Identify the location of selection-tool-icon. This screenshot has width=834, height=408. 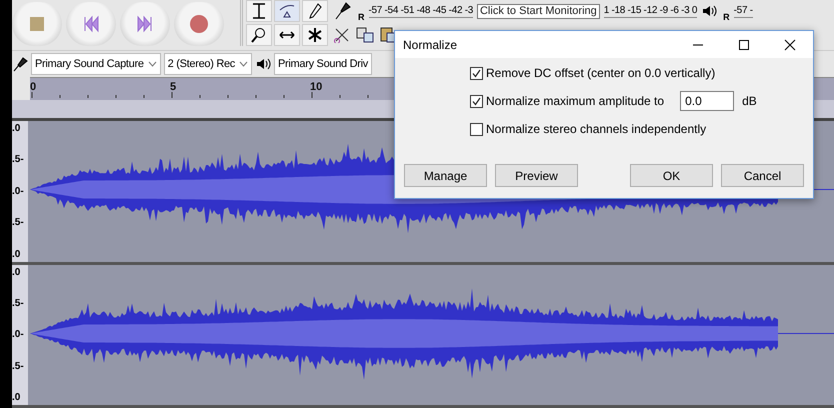
(259, 11).